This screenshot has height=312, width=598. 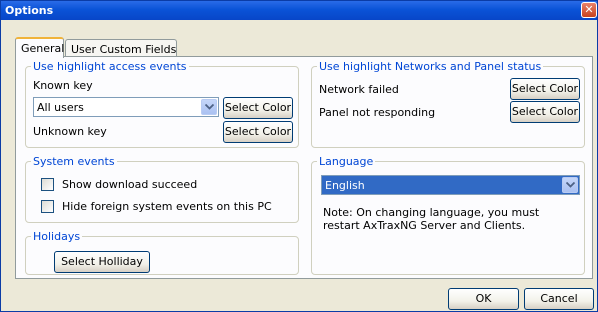 I want to click on network-status-legend: Use highlight Networks and Panel status, so click(x=430, y=66).